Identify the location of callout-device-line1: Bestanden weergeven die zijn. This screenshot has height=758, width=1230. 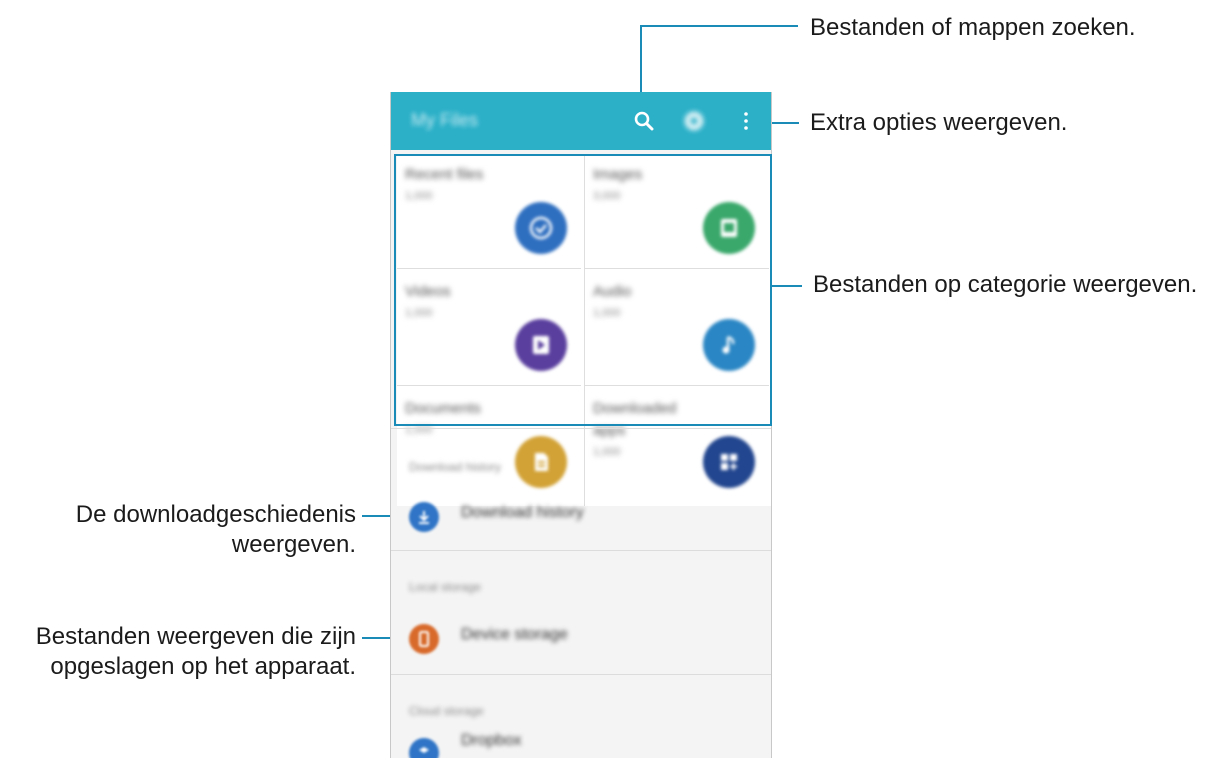
(195, 636).